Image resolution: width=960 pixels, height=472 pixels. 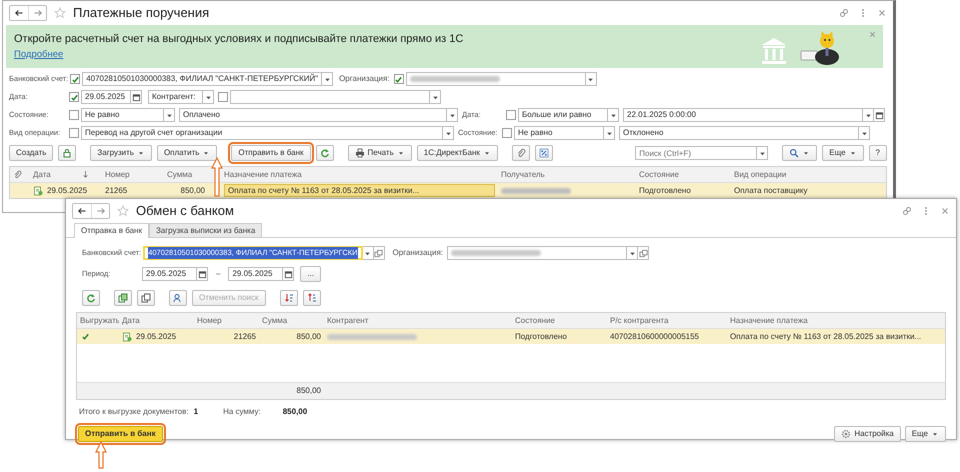 I want to click on print-button: Печать, so click(x=380, y=153).